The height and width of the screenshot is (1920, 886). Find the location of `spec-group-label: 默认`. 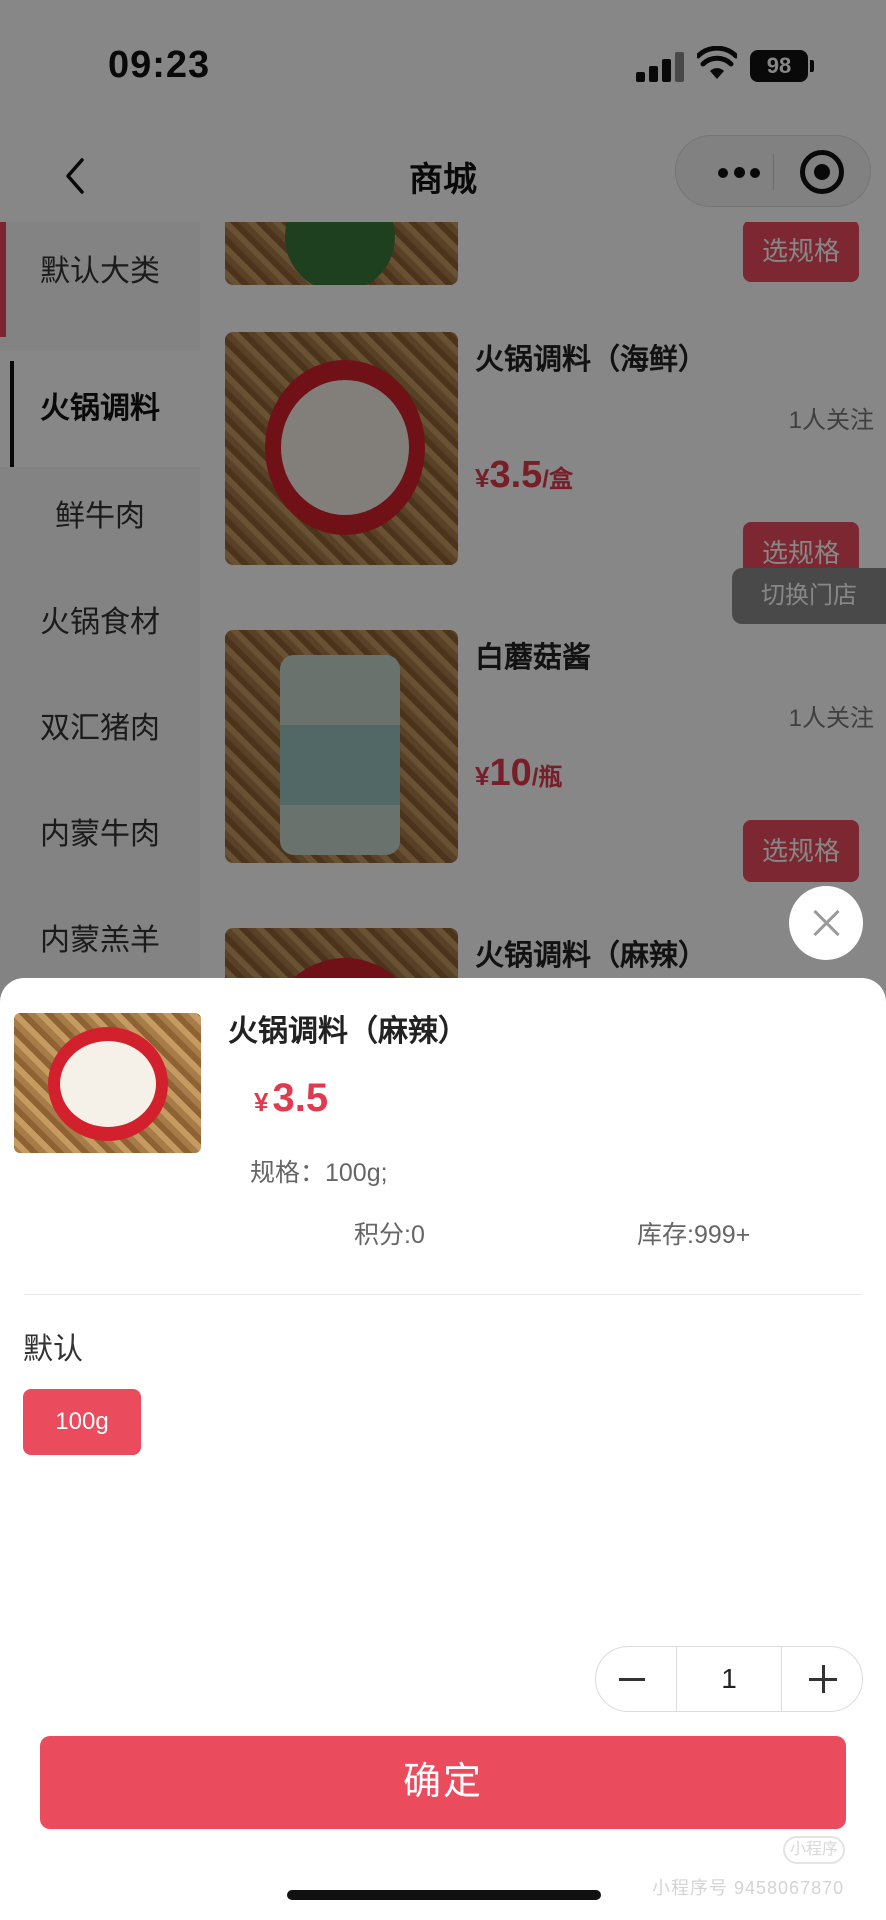

spec-group-label: 默认 is located at coordinates (53, 1349).